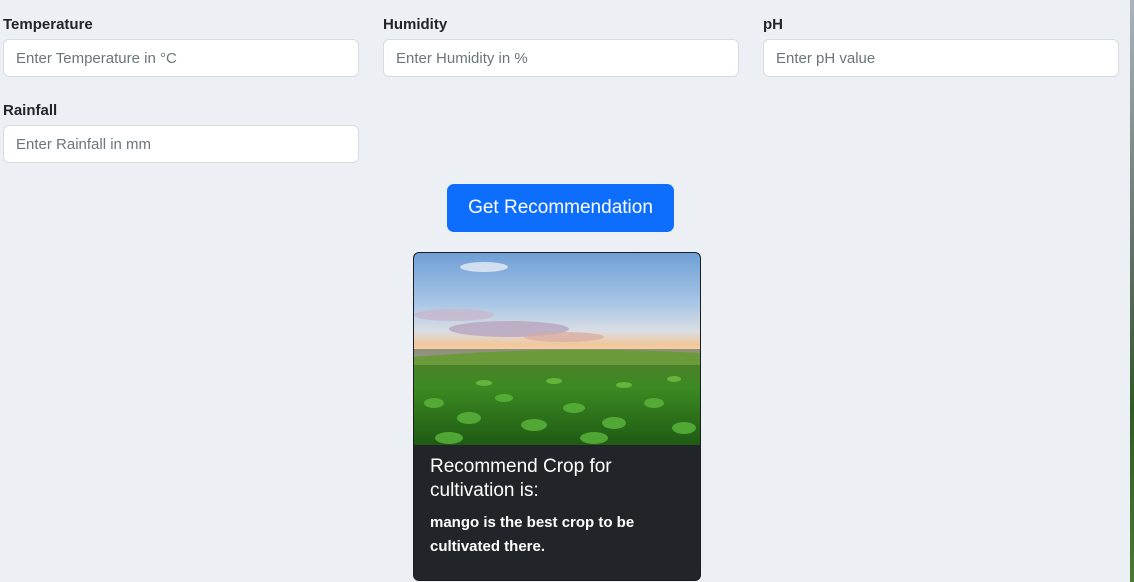  Describe the element at coordinates (561, 58) in the screenshot. I see `humidity-input` at that location.